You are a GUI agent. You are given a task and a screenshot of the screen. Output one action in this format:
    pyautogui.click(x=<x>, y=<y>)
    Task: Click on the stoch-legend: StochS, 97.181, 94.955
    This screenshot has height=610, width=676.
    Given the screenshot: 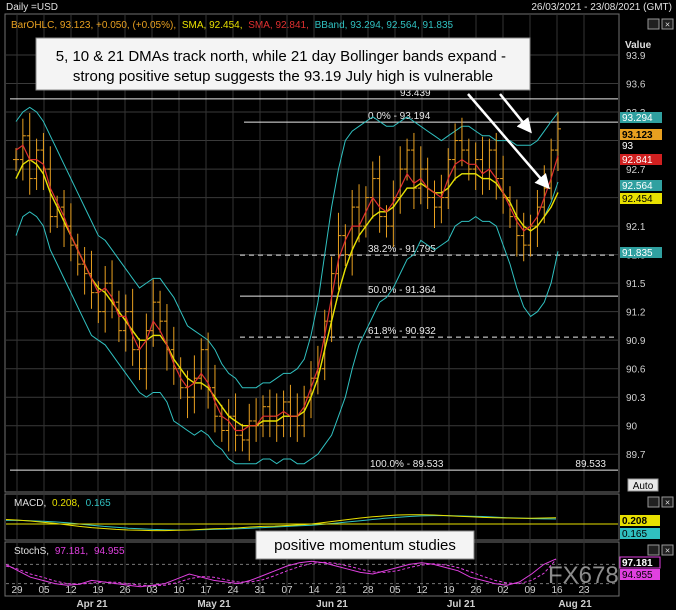 What is the action you would take?
    pyautogui.click(x=69, y=551)
    